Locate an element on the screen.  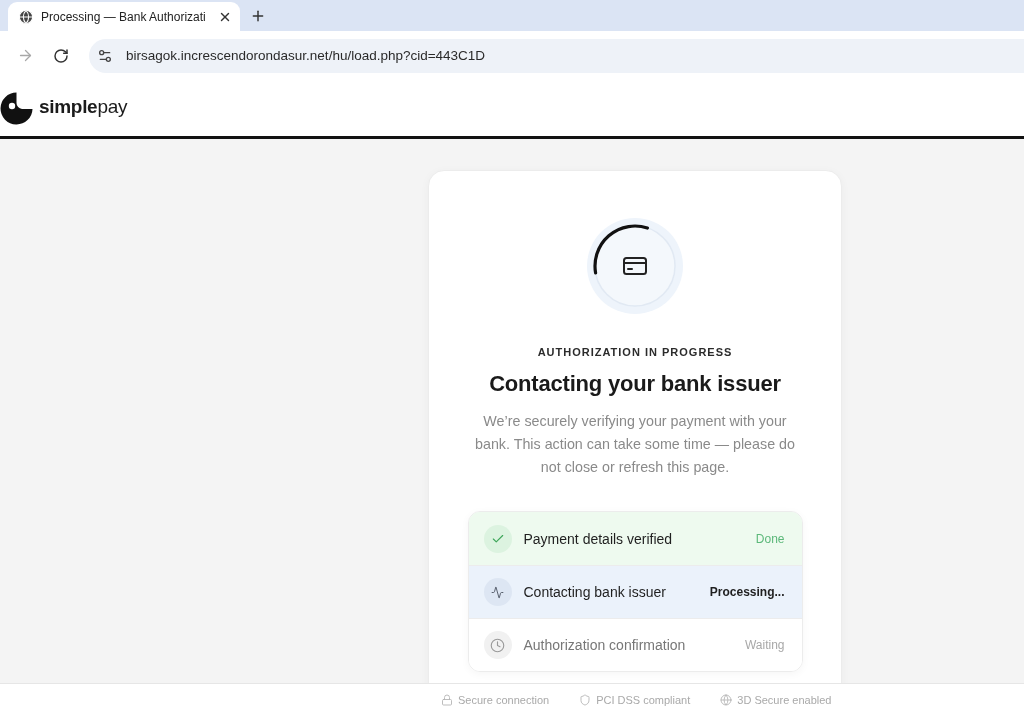
site-settings-button is located at coordinates (105, 55).